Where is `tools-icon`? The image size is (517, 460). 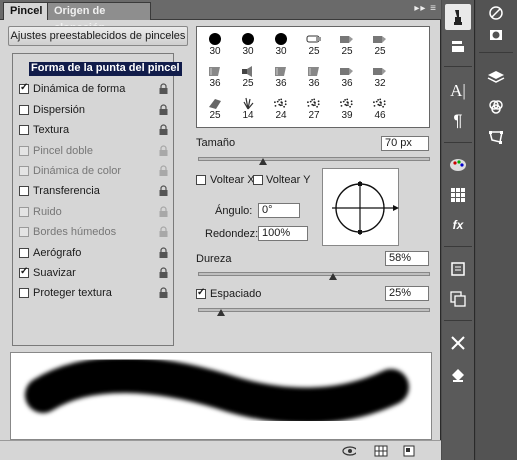 tools-icon is located at coordinates (458, 343).